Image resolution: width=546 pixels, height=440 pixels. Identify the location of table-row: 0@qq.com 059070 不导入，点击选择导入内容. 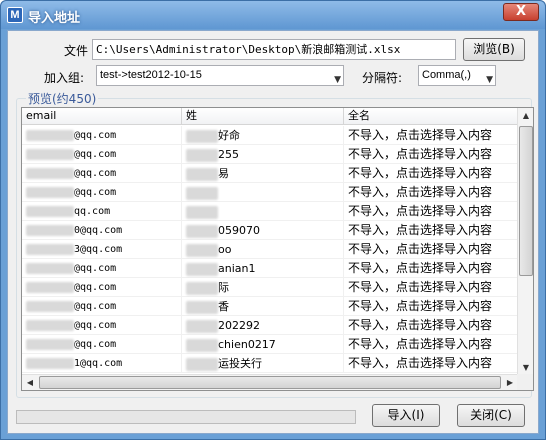
(270, 230).